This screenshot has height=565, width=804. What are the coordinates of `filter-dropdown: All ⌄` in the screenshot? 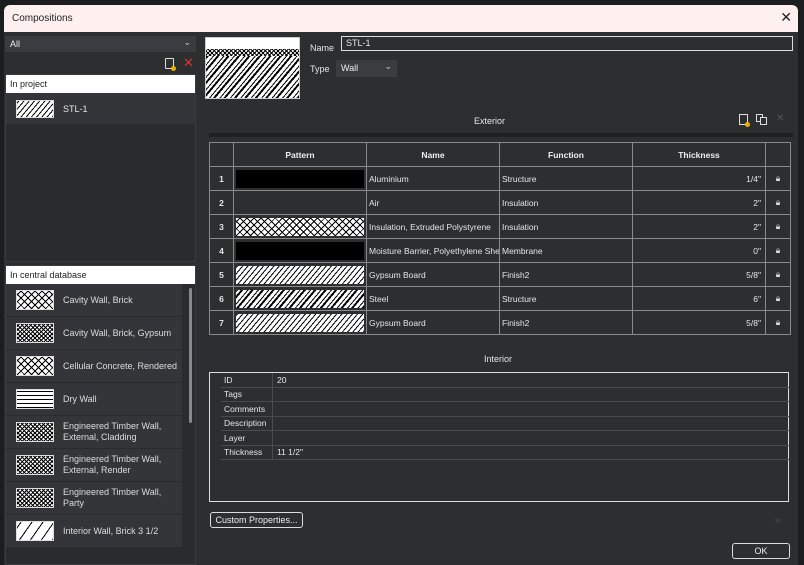 It's located at (100, 44).